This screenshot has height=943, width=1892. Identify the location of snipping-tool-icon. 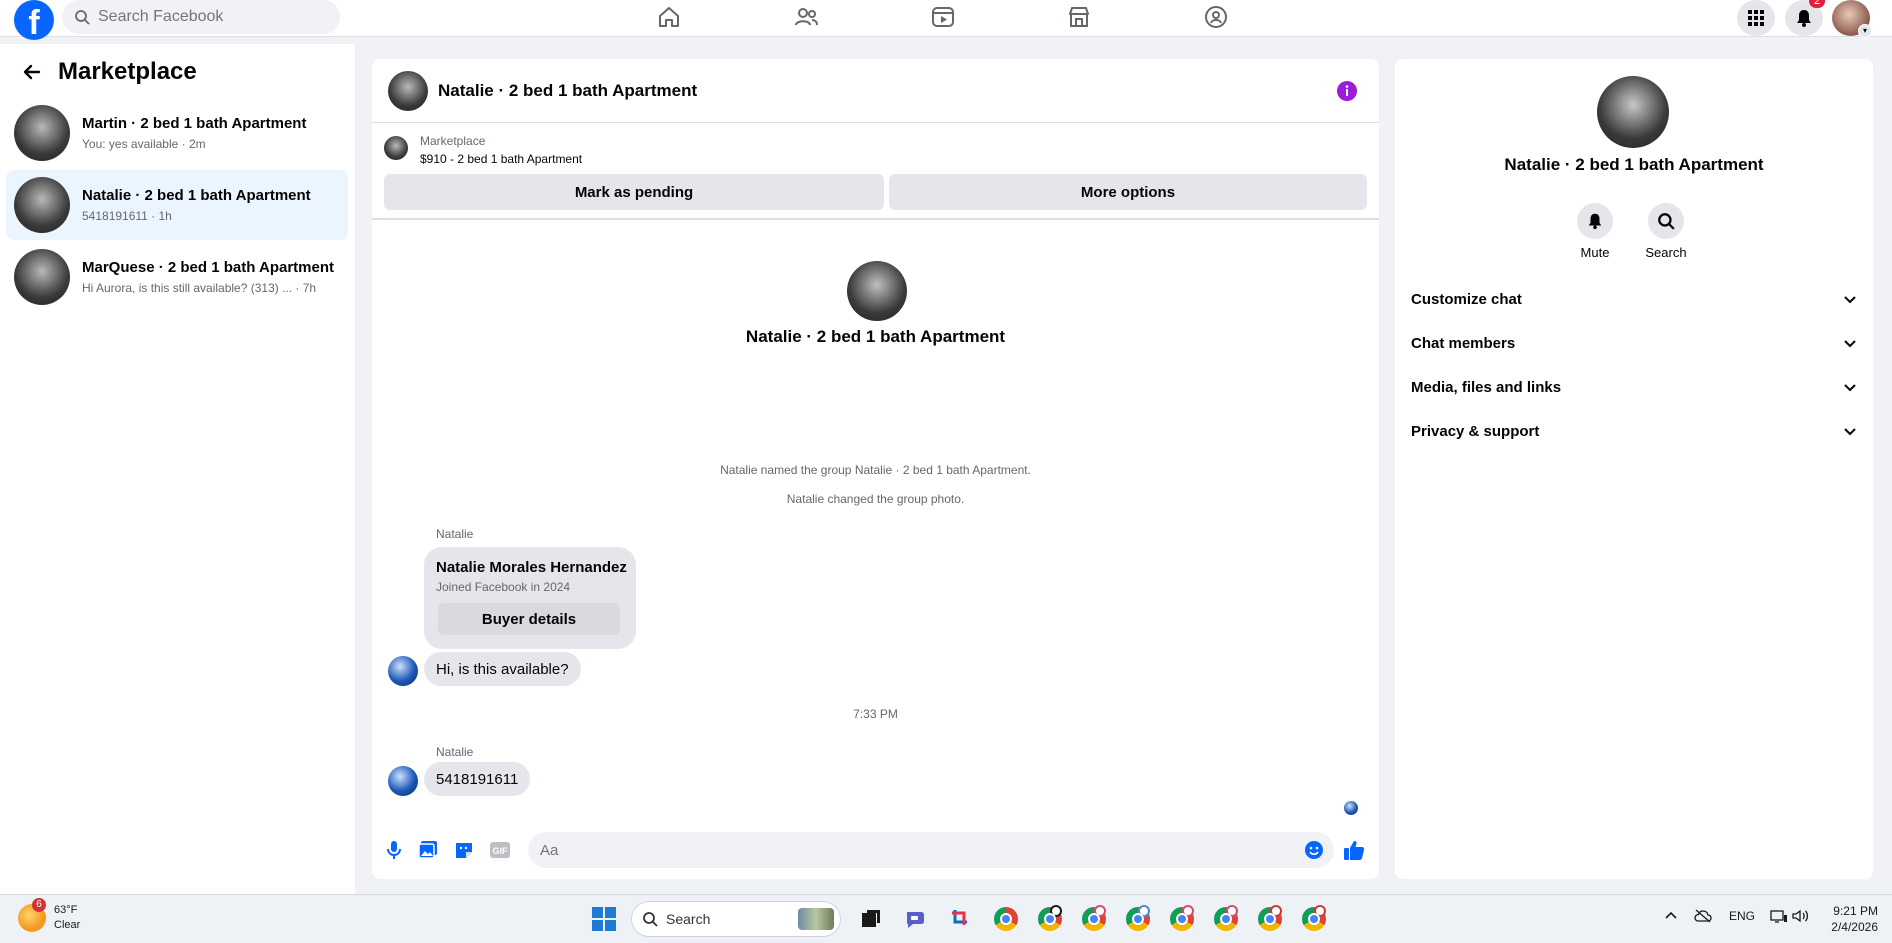
(959, 917).